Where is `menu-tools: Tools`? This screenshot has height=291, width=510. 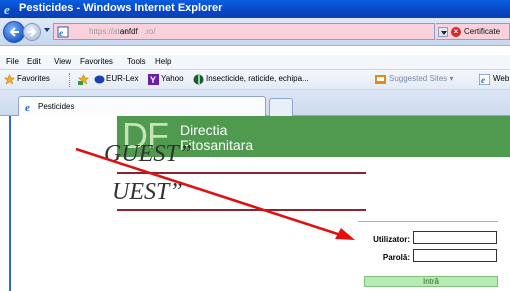
menu-tools: Tools is located at coordinates (136, 61).